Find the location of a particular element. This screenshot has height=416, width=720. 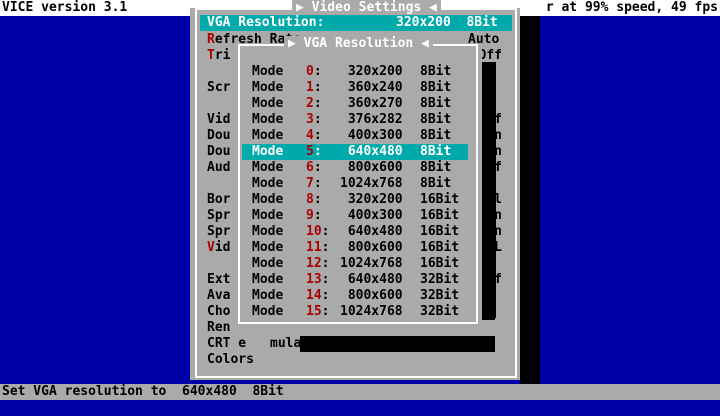

menu-item: Ava is located at coordinates (218, 296).